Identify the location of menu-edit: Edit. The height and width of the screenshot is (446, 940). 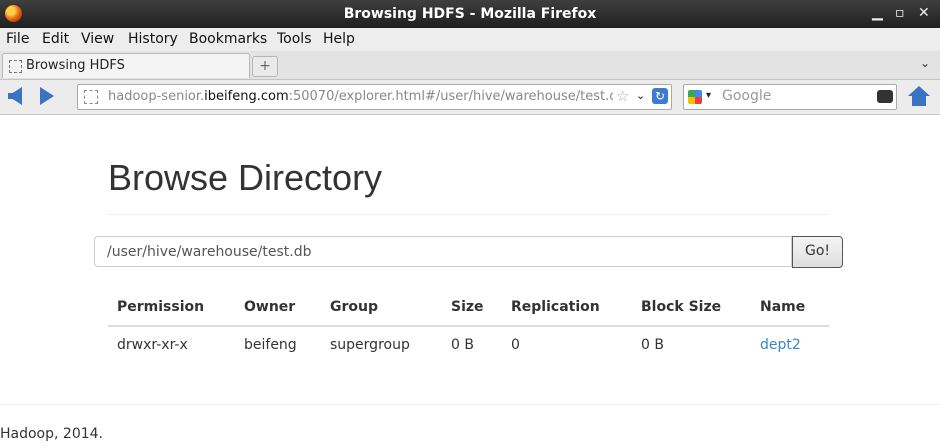
(55, 39).